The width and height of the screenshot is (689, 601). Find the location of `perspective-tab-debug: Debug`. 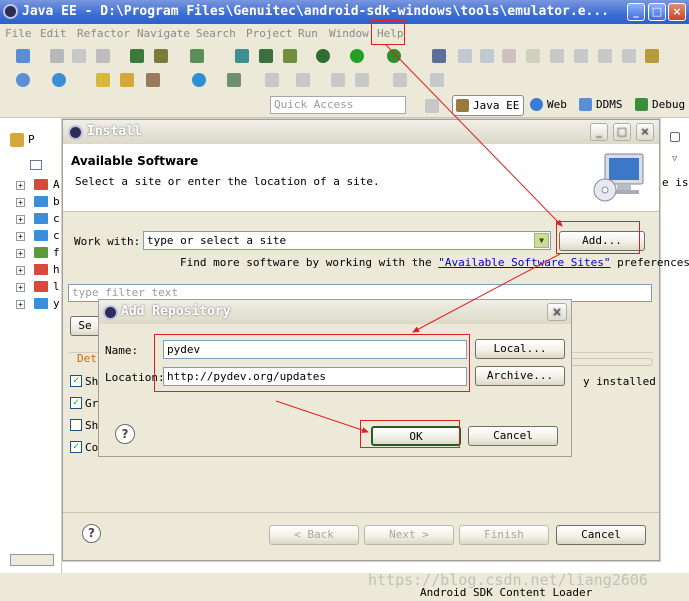

perspective-tab-debug: Debug is located at coordinates (658, 105).